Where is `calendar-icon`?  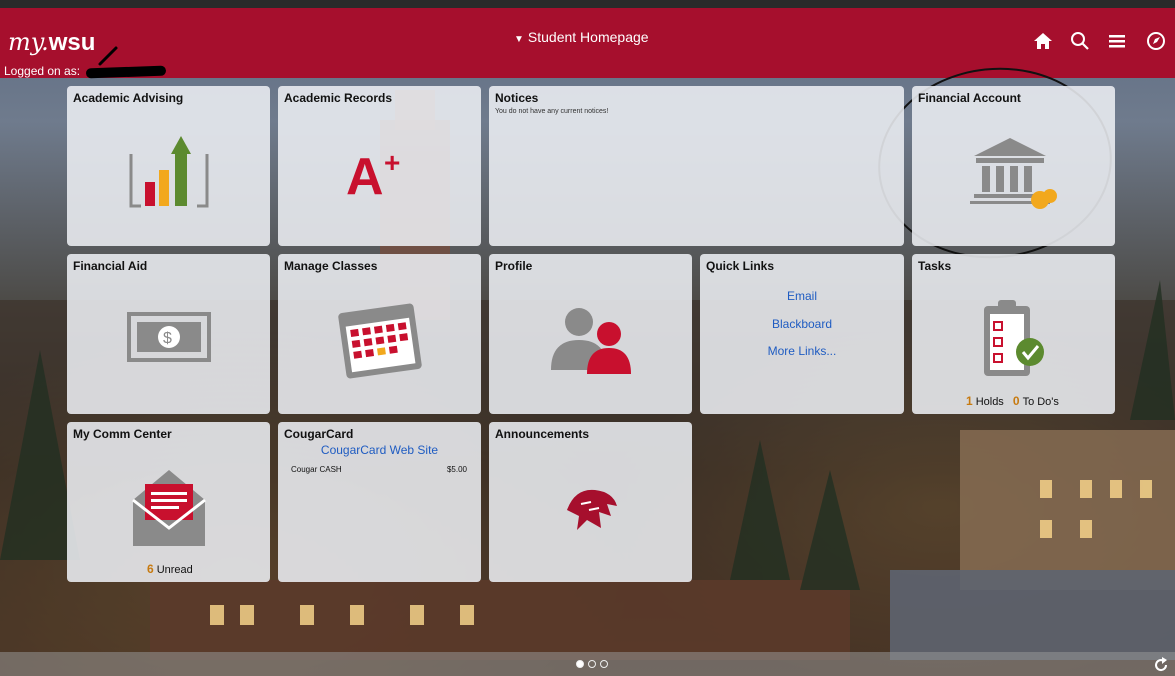
calendar-icon is located at coordinates (380, 341).